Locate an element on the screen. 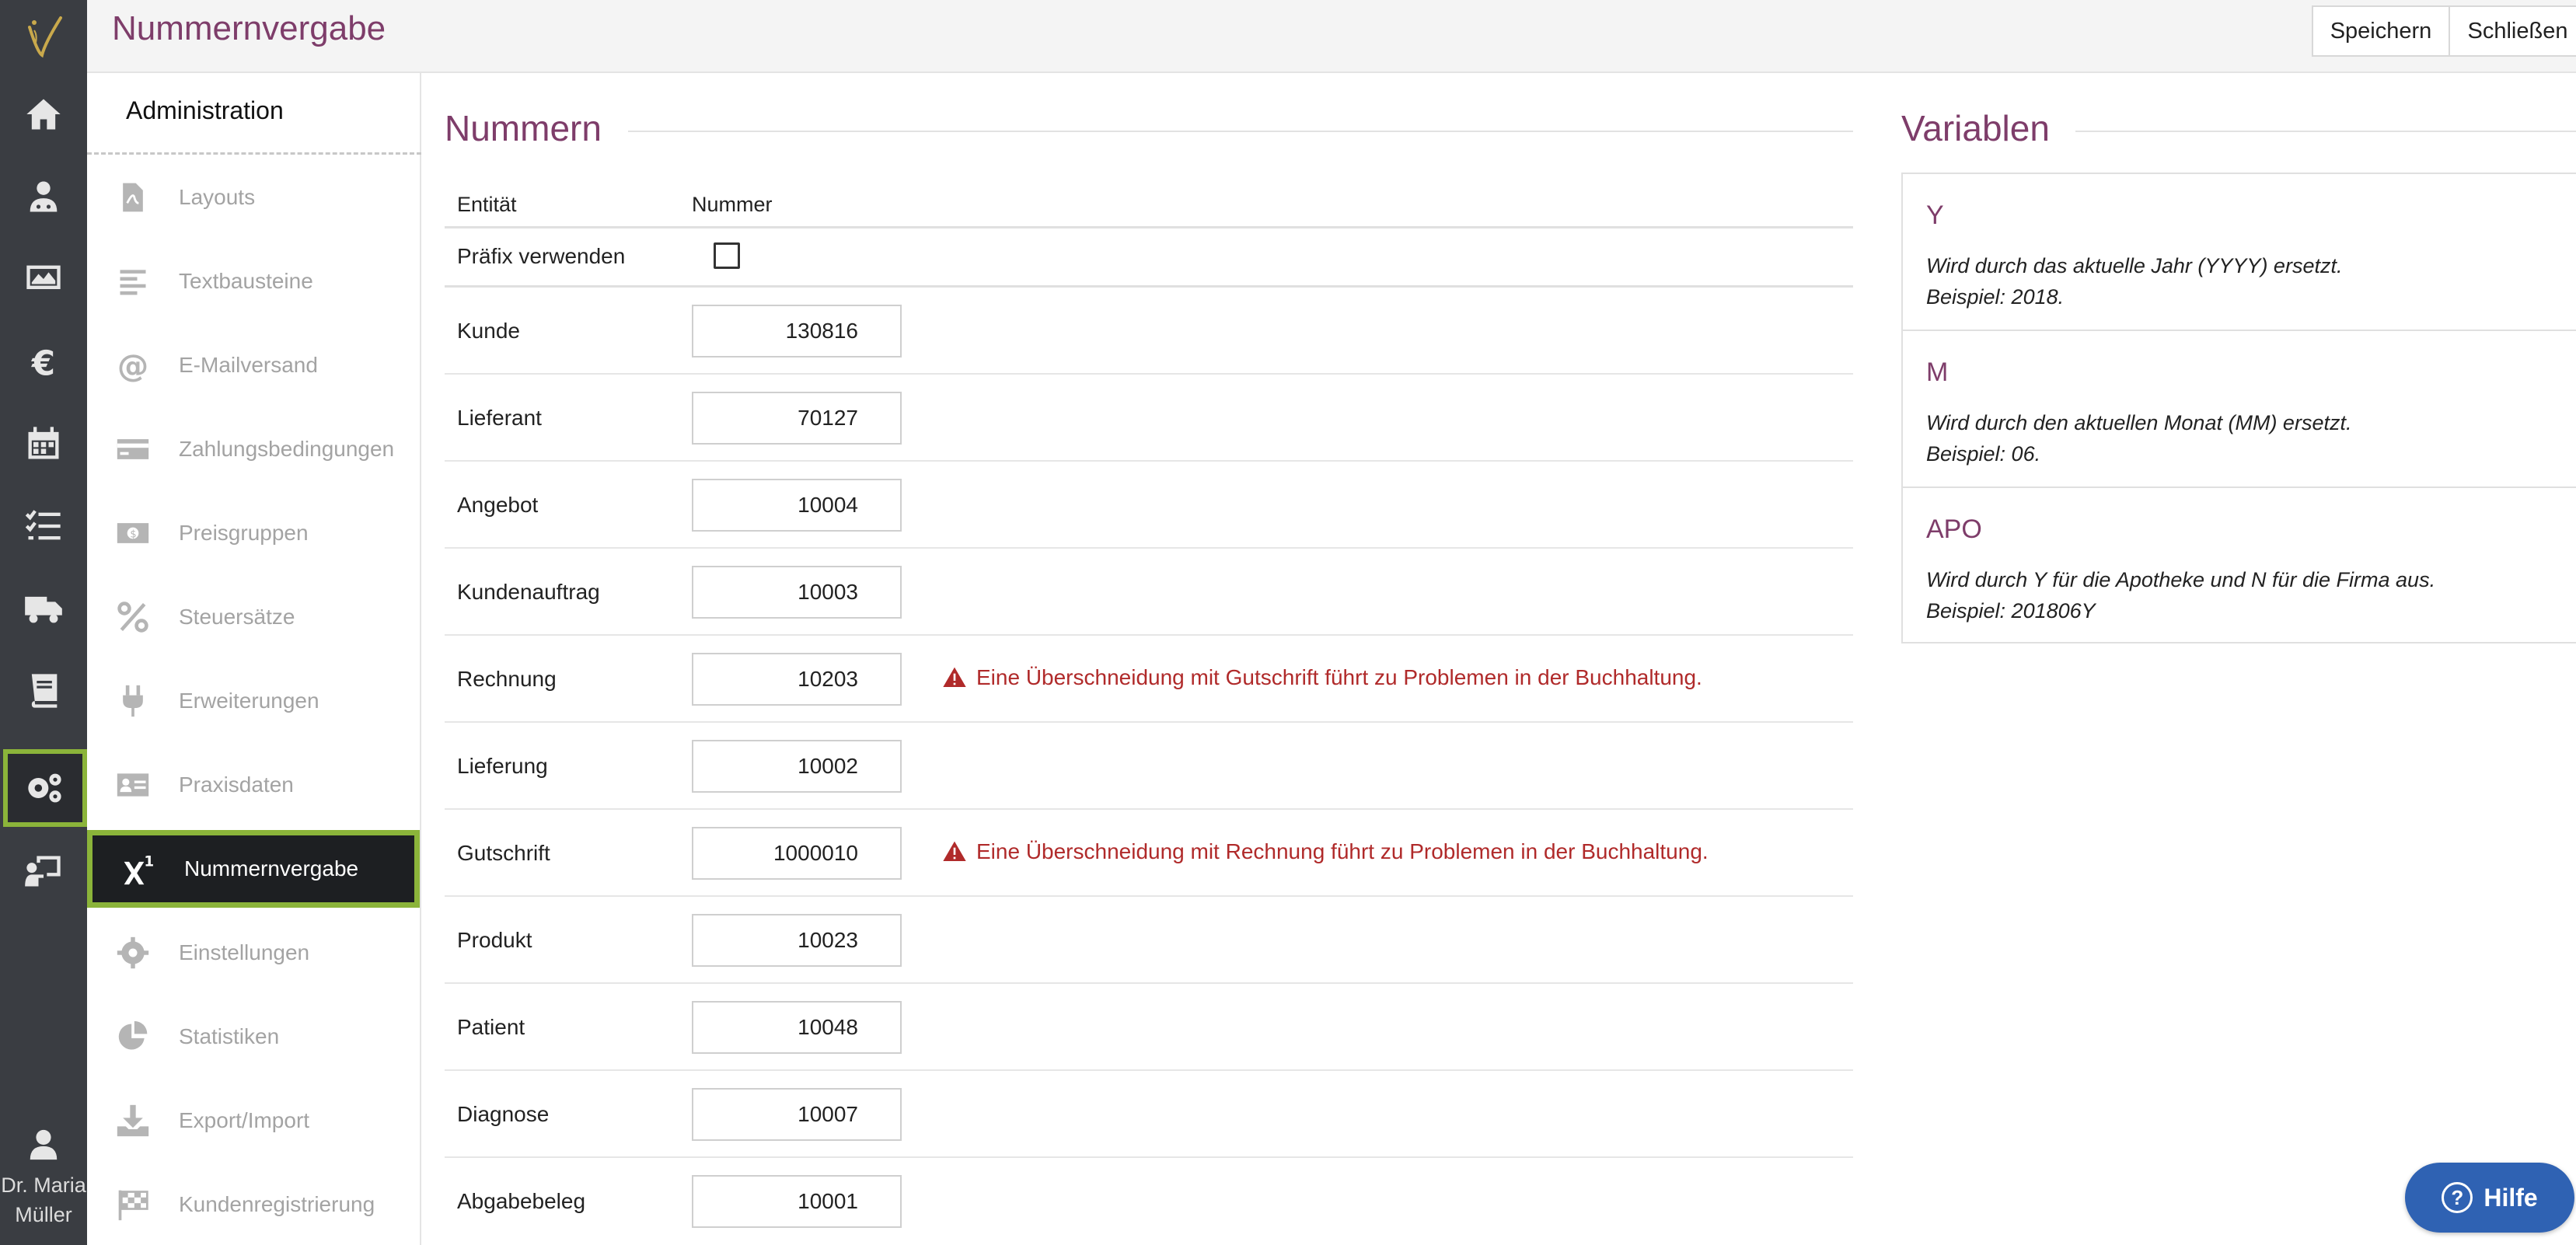  sidebar-item-steuersaetze: Steuersätze is located at coordinates (254, 617).